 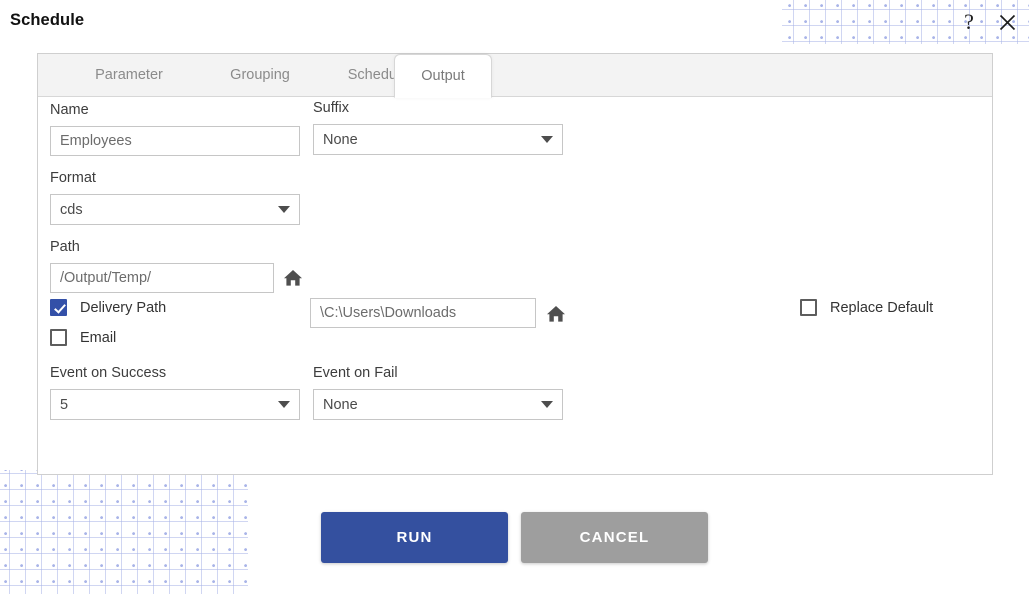 I want to click on delivery-path-home-icon, so click(x=556, y=314).